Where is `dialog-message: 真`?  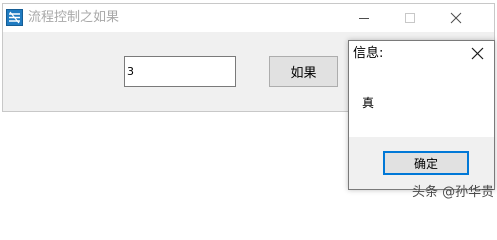
dialog-message: 真 is located at coordinates (368, 103).